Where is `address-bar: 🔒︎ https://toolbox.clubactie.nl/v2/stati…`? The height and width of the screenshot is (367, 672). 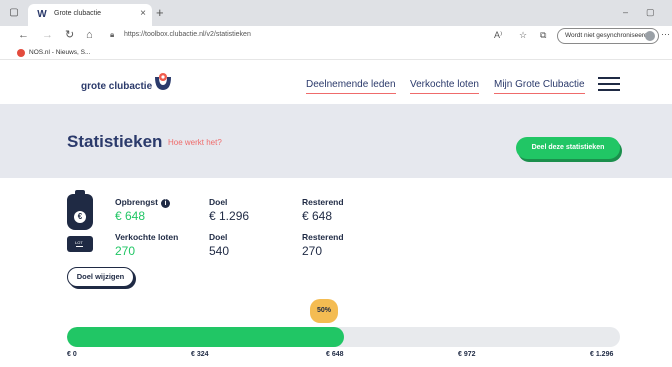
address-bar: 🔒︎ https://toolbox.clubactie.nl/v2/stati… is located at coordinates (288, 36).